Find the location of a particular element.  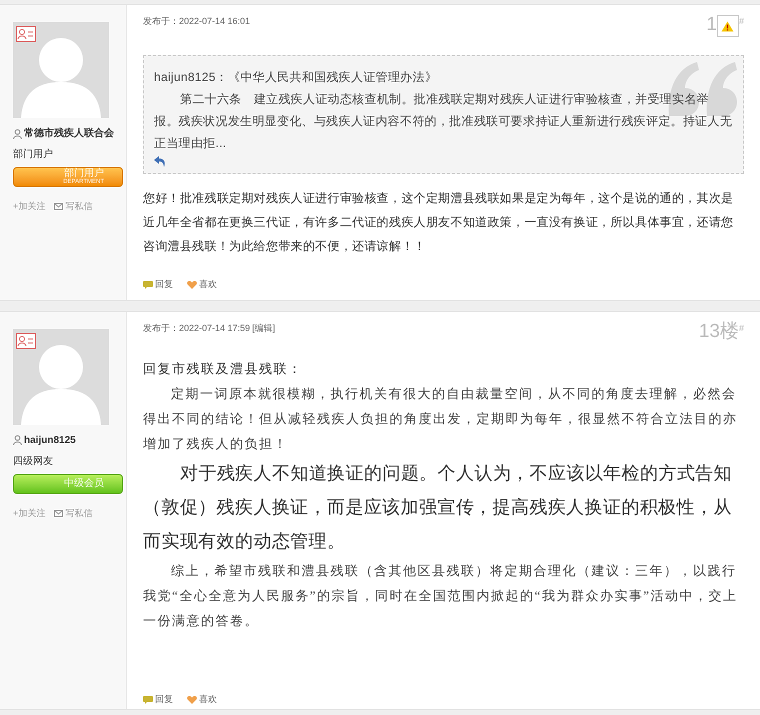

username: 常德市残疾人联合会 is located at coordinates (69, 133).